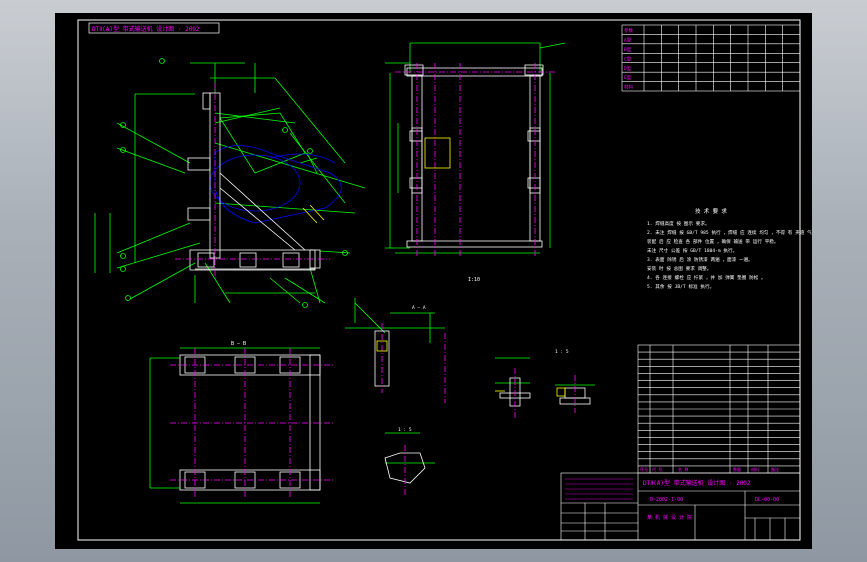 The width and height of the screenshot is (867, 562). Describe the element at coordinates (678, 223) in the screenshot. I see `note-line: 1. 焊缝高度 按 图示 要求。` at that location.